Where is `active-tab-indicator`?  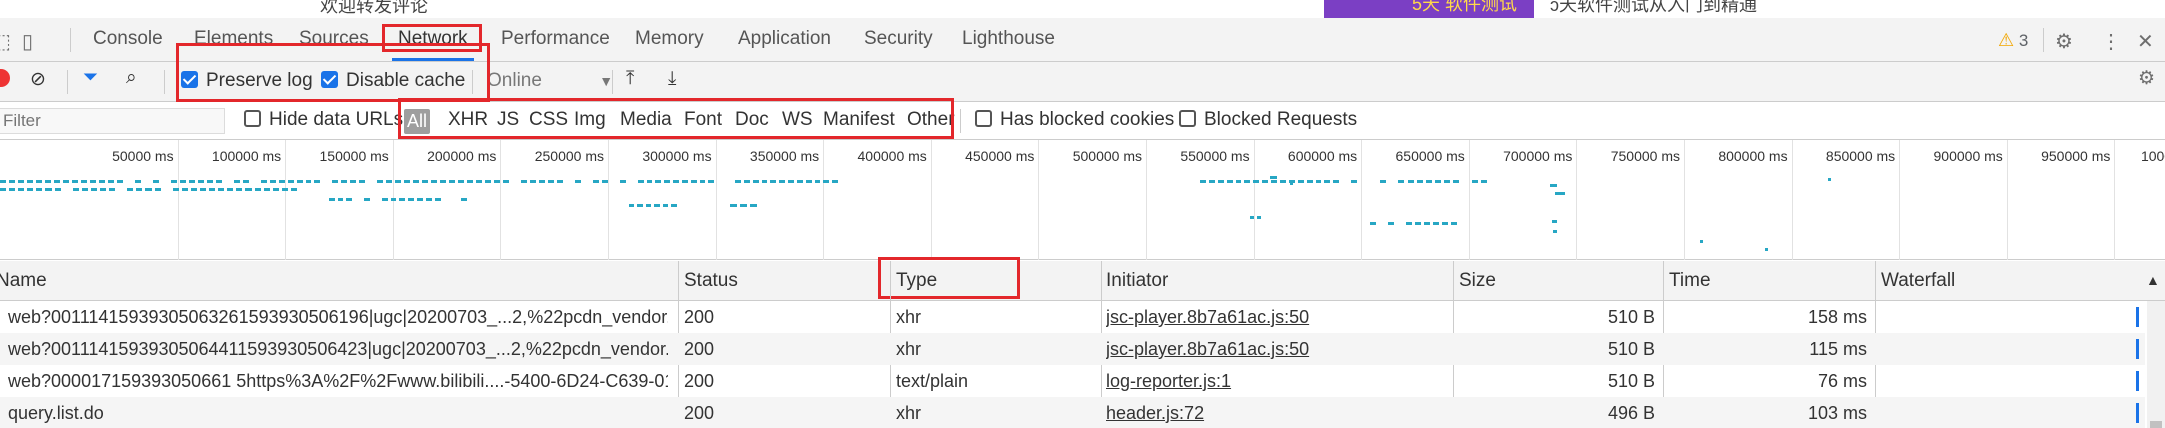 active-tab-indicator is located at coordinates (433, 59).